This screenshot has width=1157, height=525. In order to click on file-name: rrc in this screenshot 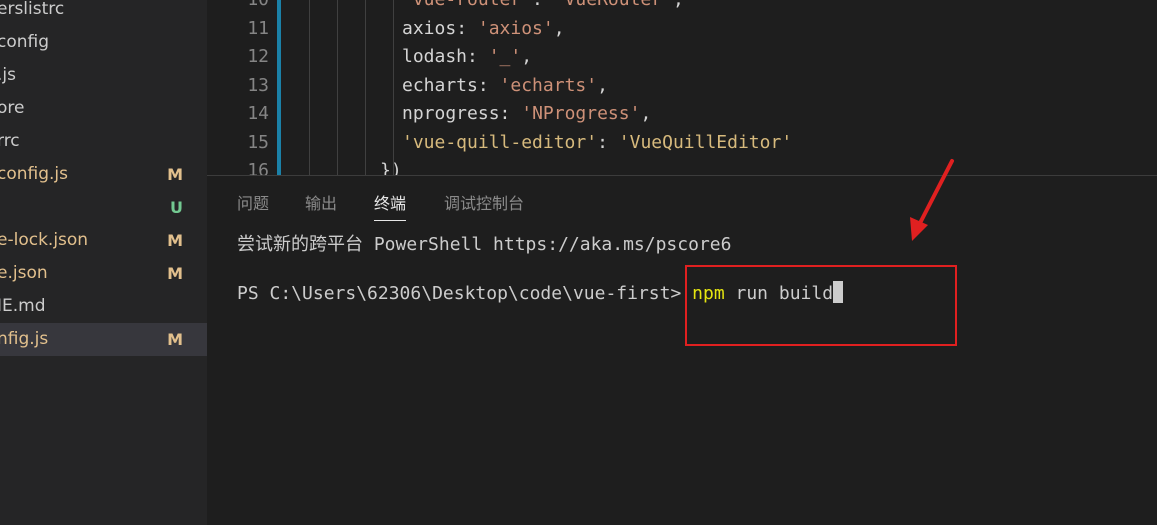, I will do `click(10, 141)`.